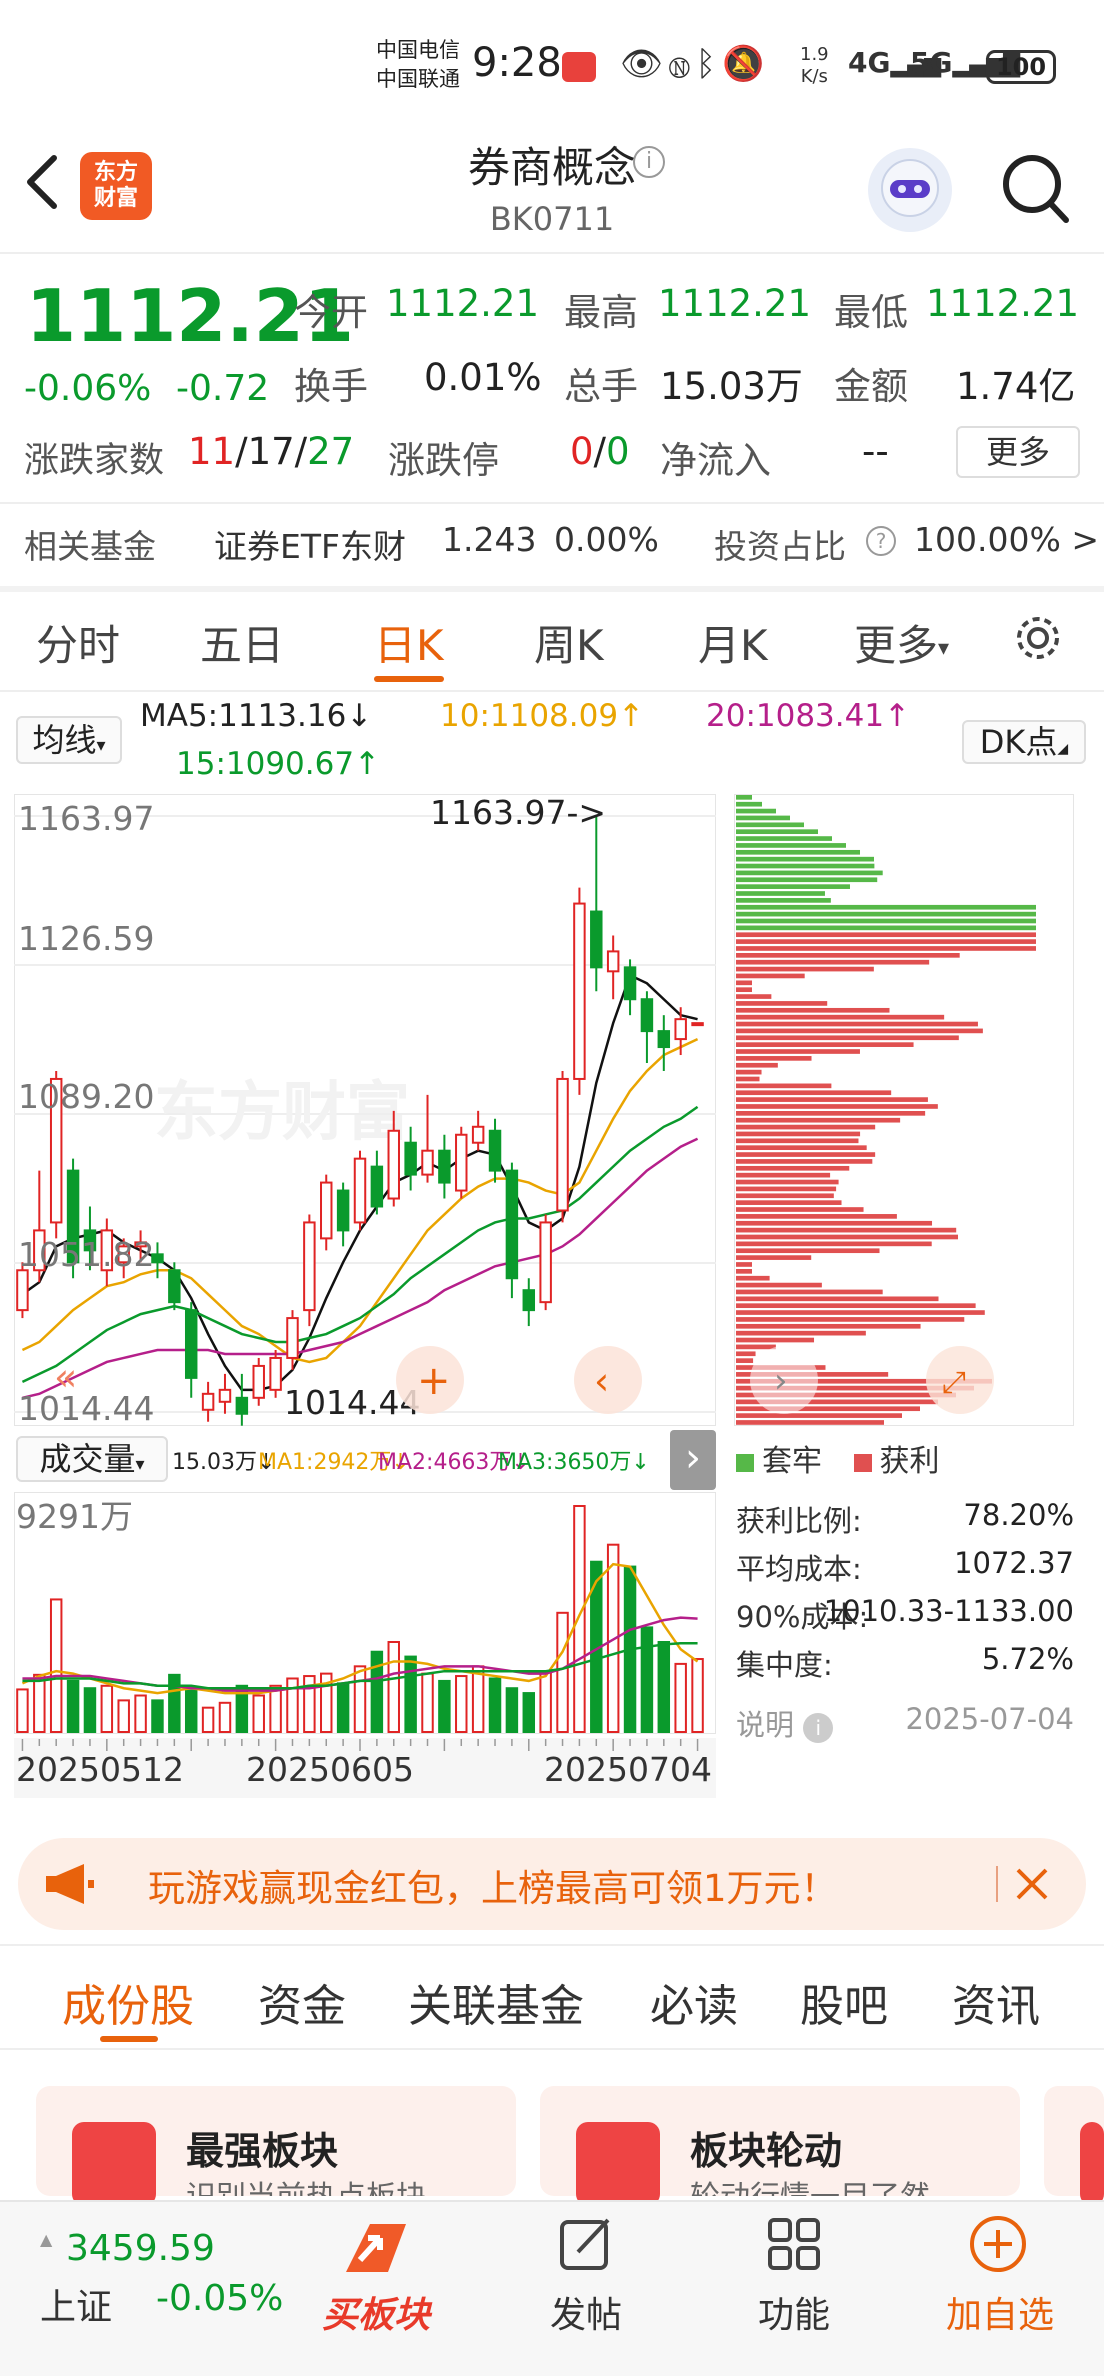  I want to click on avg-cost-label: 平均成本:, so click(799, 1569).